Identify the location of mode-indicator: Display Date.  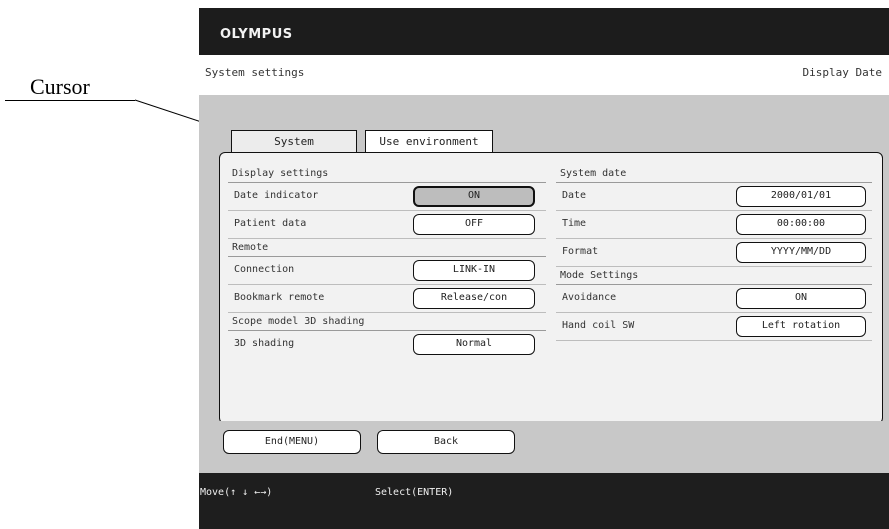
(842, 72).